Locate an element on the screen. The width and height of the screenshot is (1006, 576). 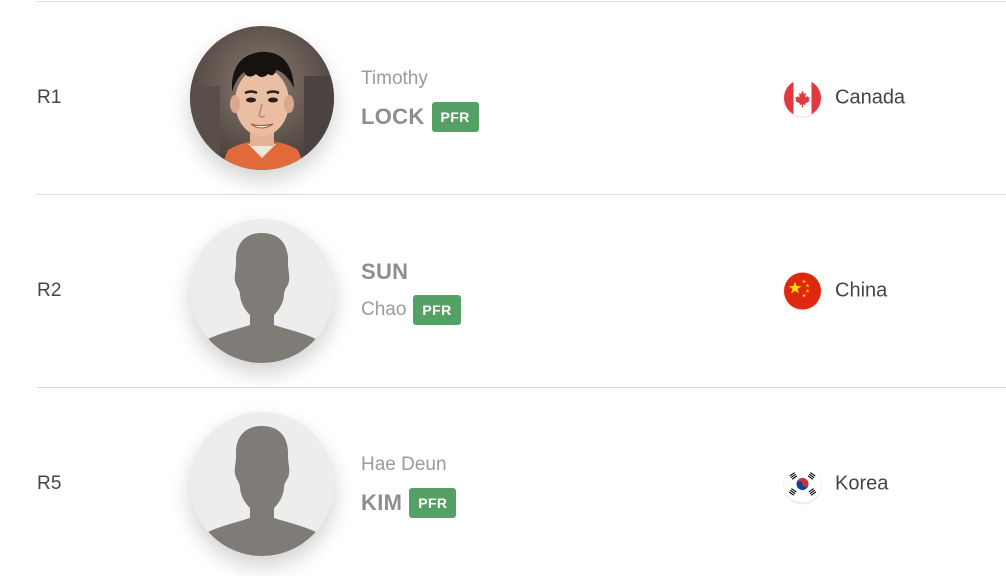
player-photo is located at coordinates (262, 98).